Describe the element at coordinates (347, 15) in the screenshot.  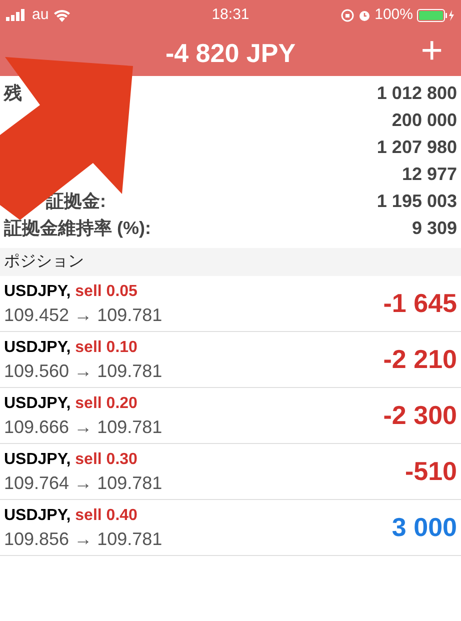
I see `rotation-lock-icon` at that location.